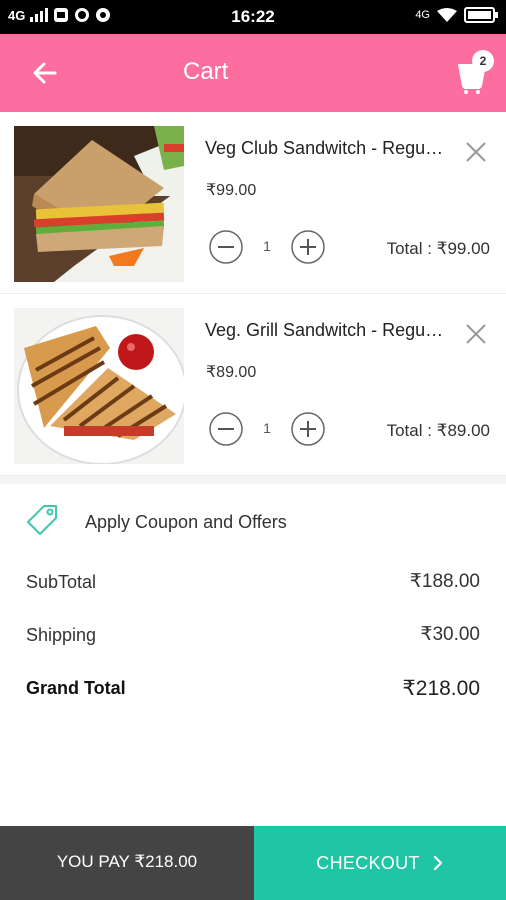 This screenshot has height=900, width=506. Describe the element at coordinates (481, 15) in the screenshot. I see `battery-icon` at that location.